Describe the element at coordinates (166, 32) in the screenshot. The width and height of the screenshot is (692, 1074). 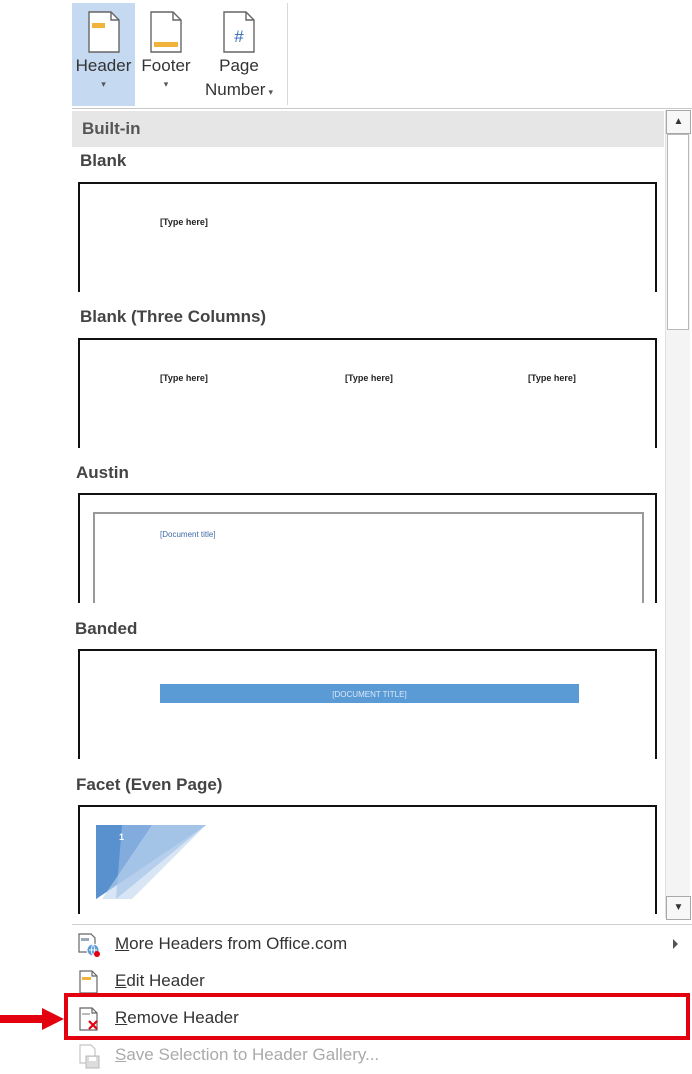
I see `footer-page-icon` at that location.